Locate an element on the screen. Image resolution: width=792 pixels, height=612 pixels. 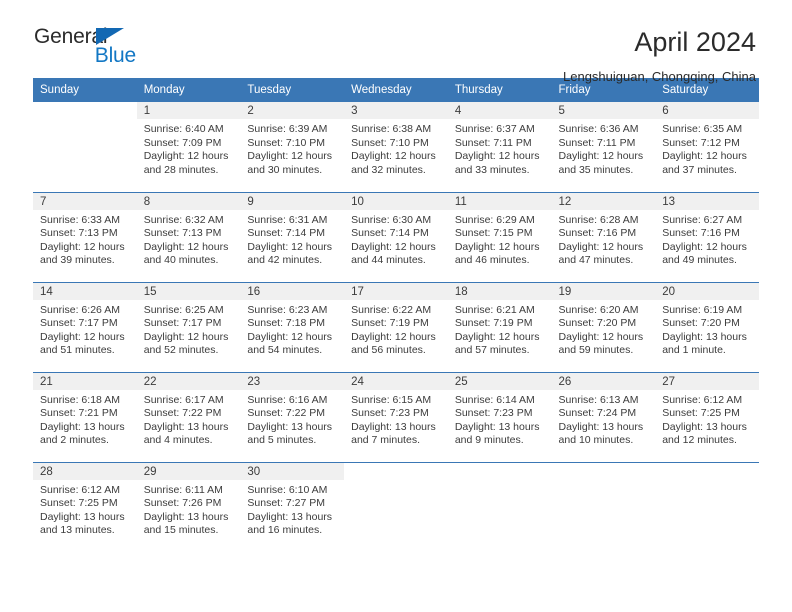
sunrise-time: Sunrise: 6:31 AM is located at coordinates (287, 219).